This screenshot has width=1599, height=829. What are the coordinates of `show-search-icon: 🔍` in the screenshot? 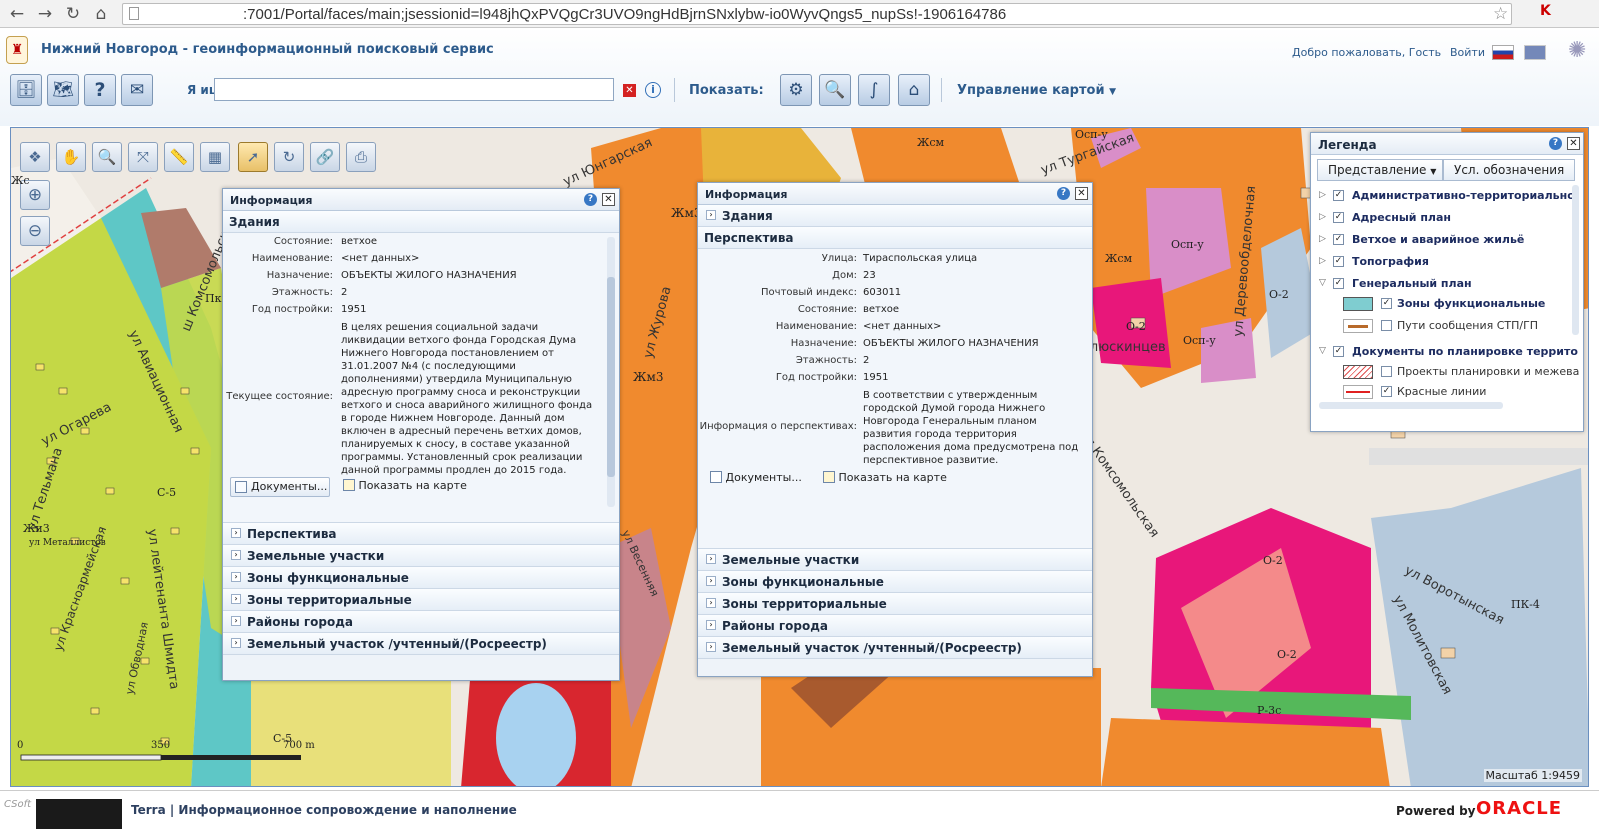 It's located at (835, 90).